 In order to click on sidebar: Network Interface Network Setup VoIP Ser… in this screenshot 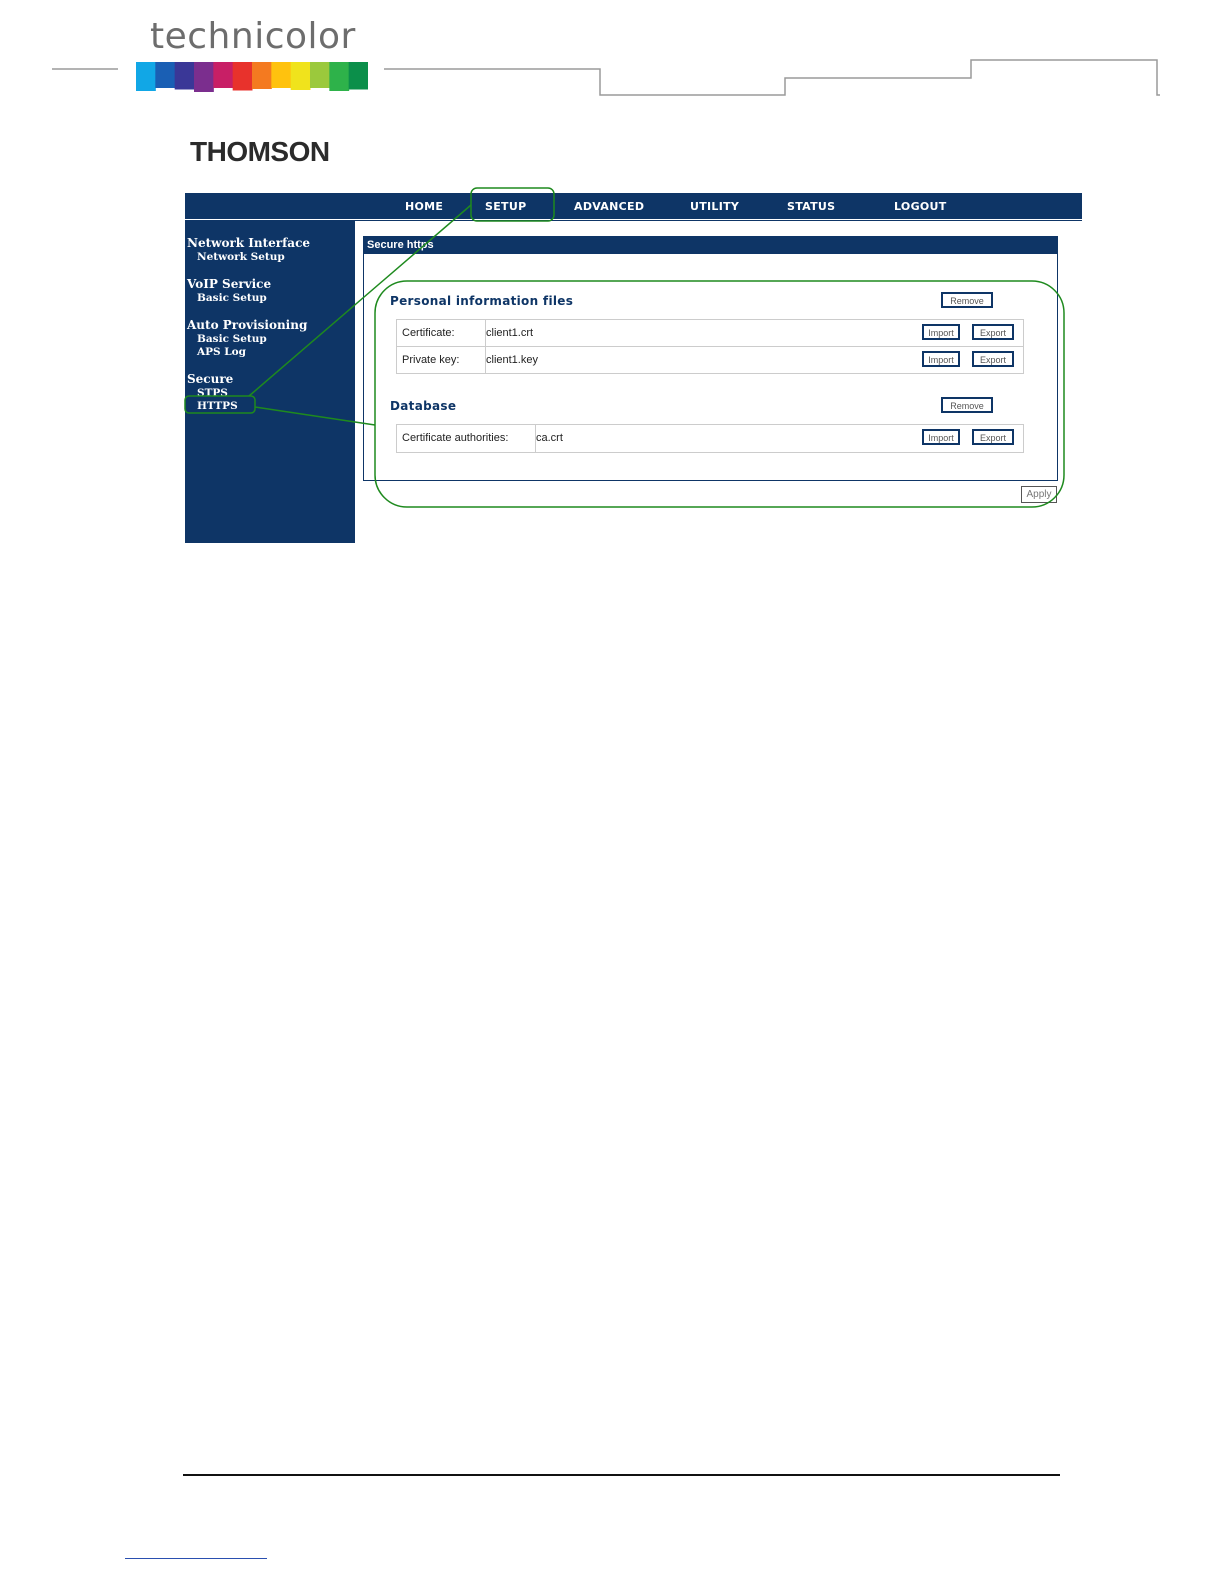, I will do `click(270, 382)`.